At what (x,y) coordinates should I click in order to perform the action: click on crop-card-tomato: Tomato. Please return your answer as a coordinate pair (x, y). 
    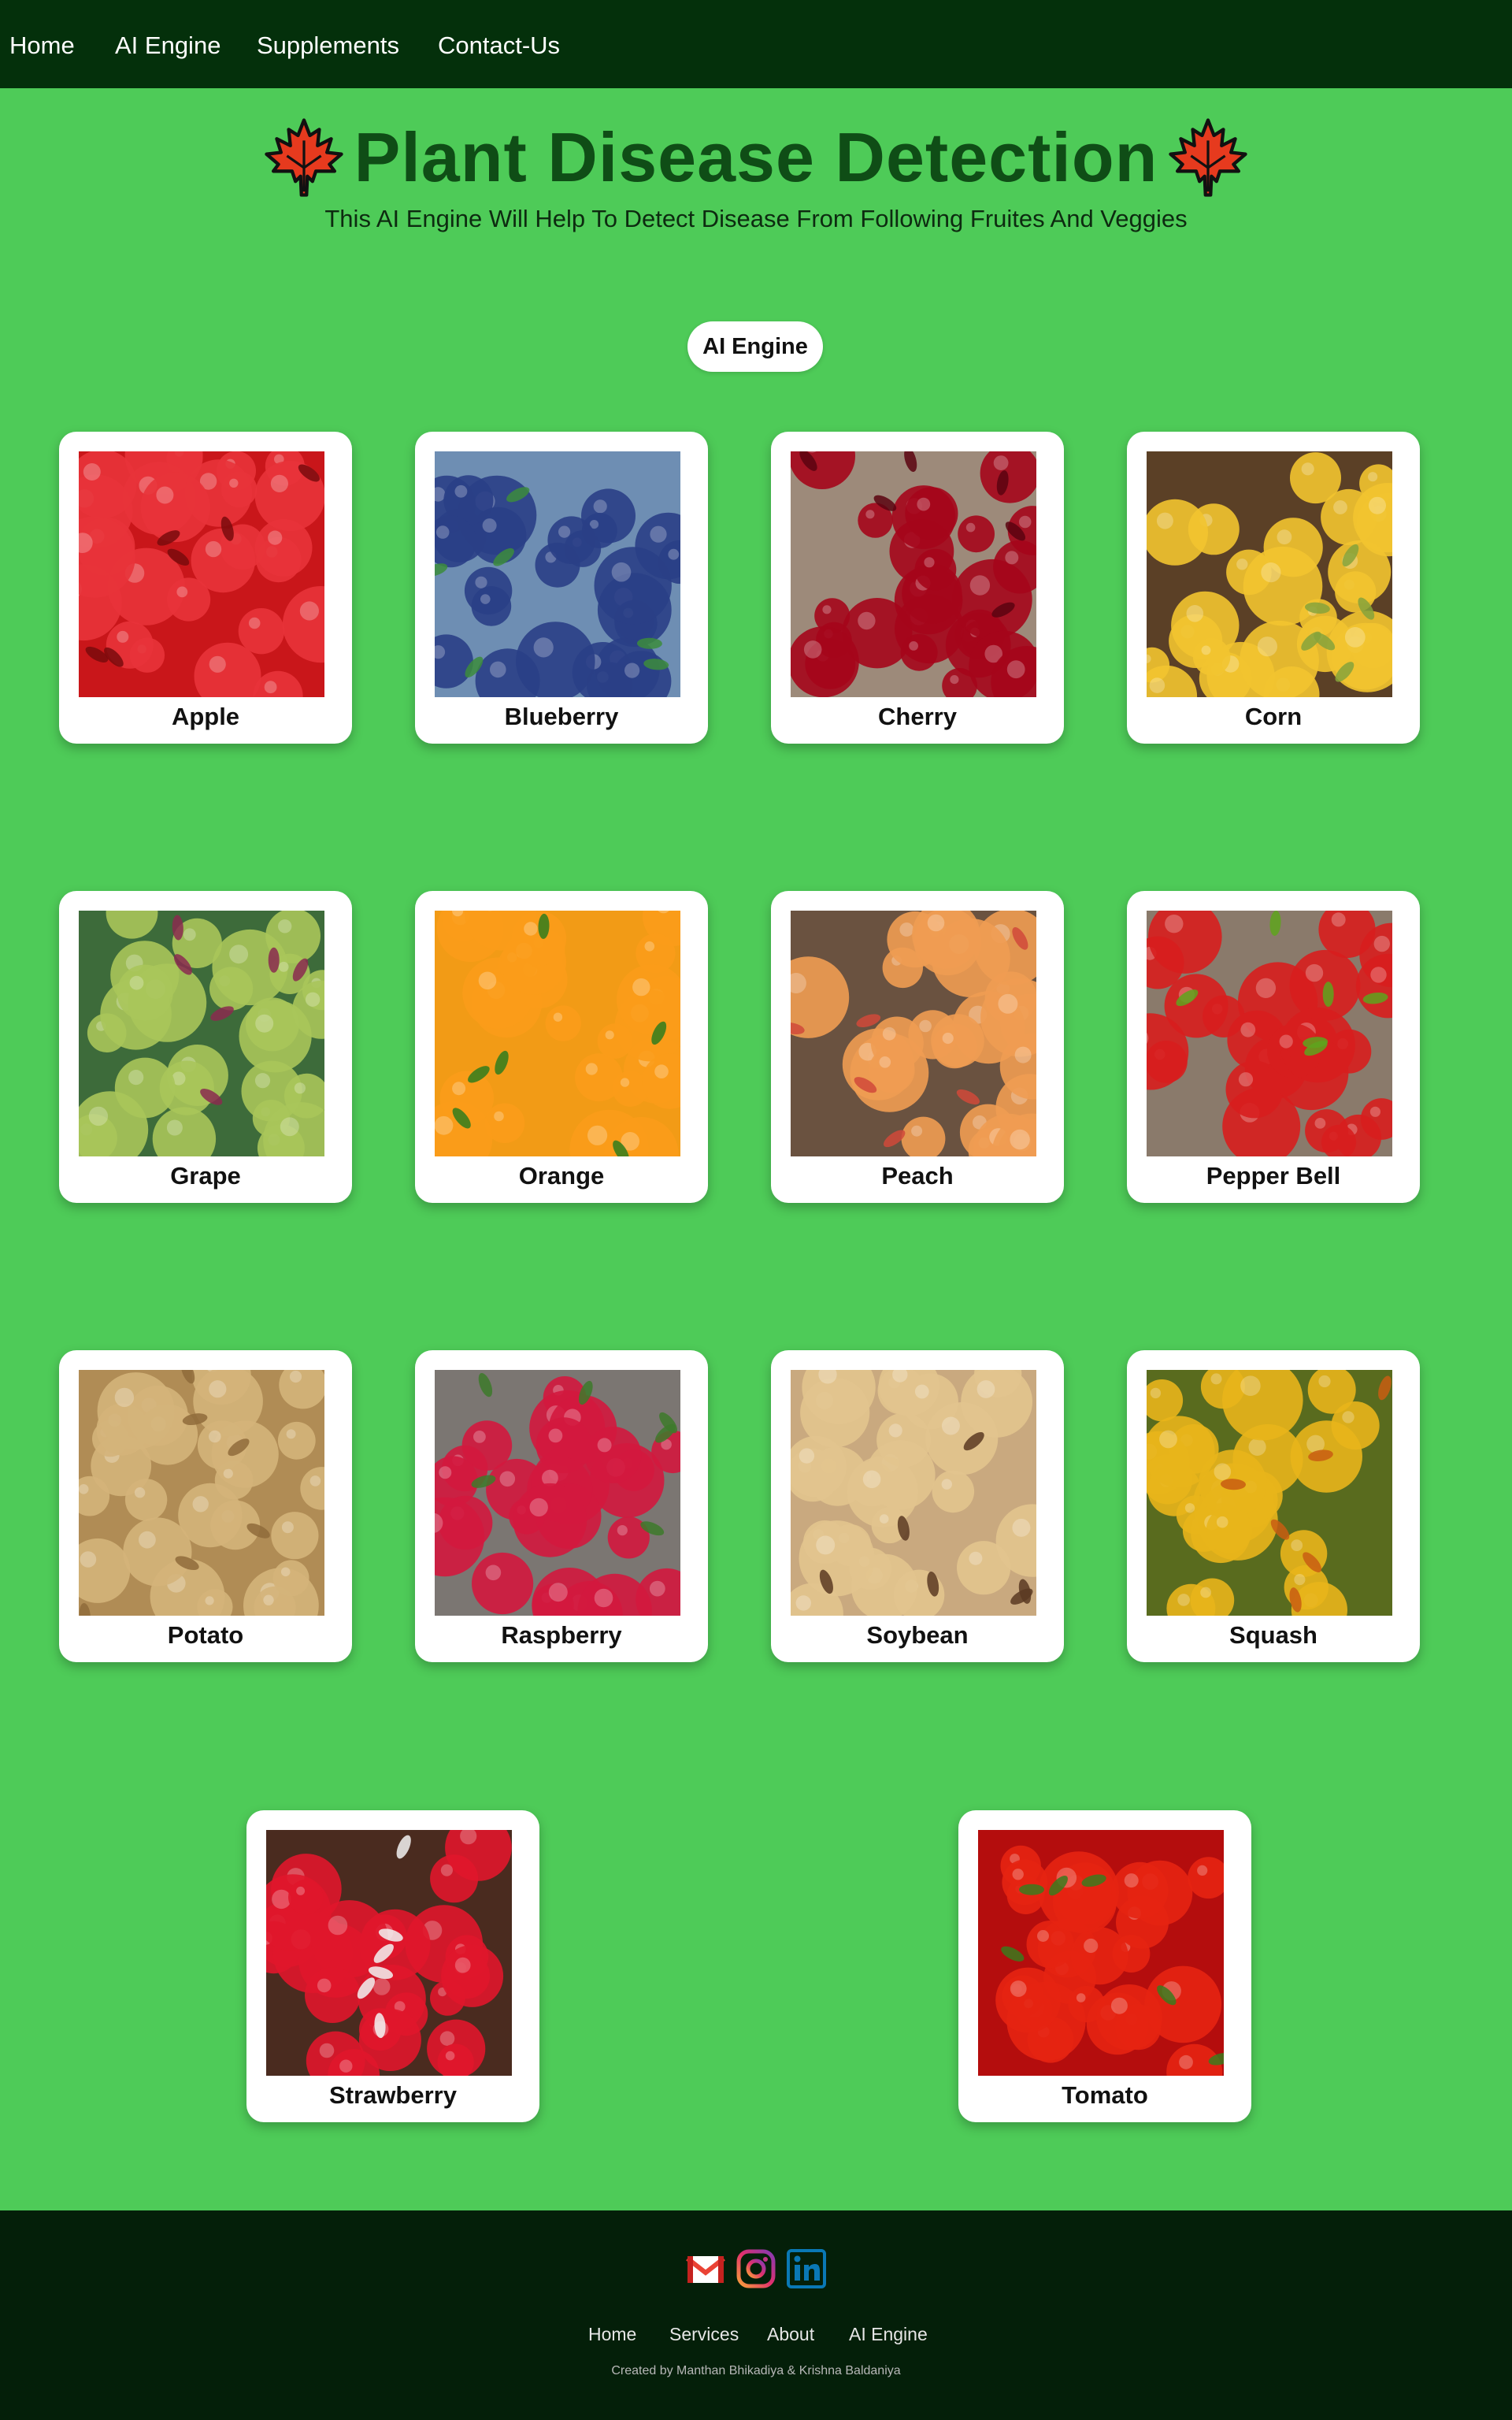
    Looking at the image, I should click on (1104, 1966).